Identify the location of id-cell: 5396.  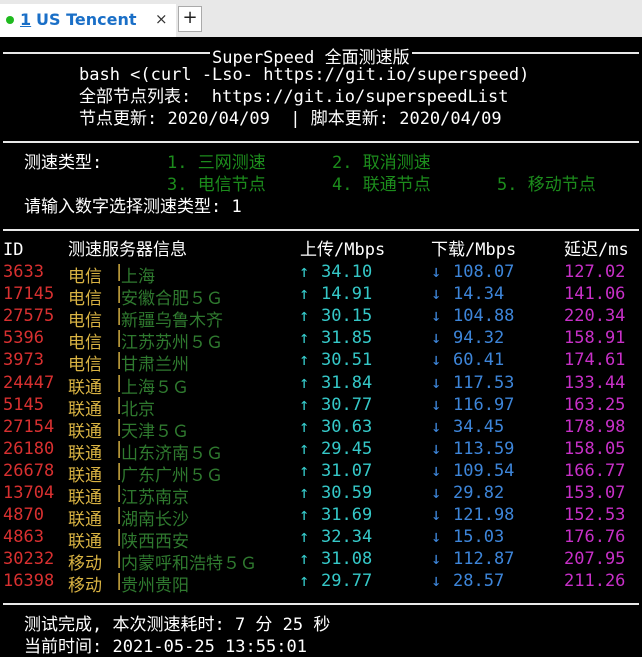
(23, 338).